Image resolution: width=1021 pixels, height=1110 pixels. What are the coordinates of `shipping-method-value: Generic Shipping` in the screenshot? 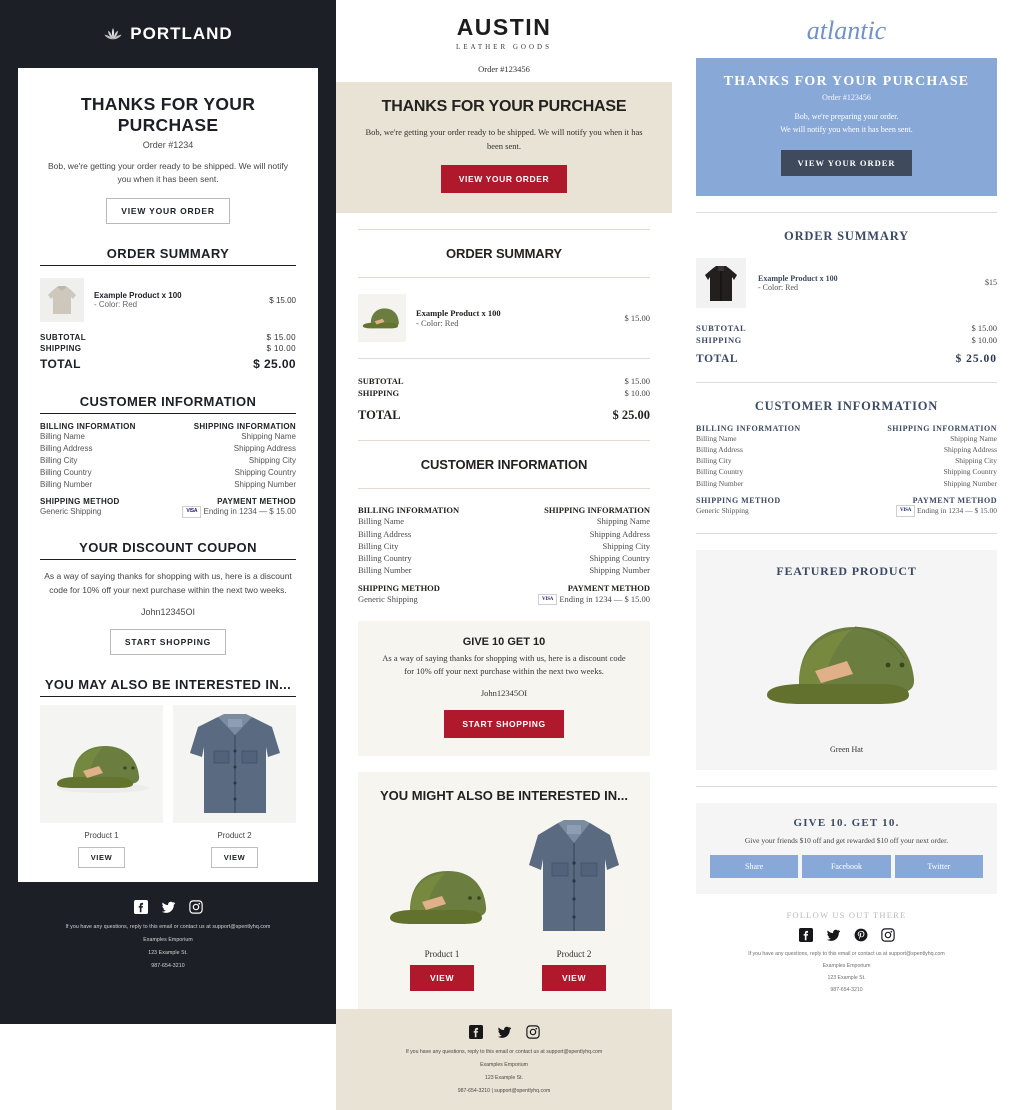 It's located at (722, 510).